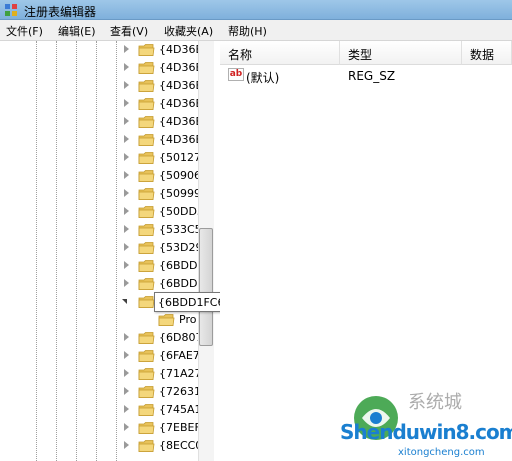 This screenshot has height=461, width=512. I want to click on watermark-main-text: Shenduwin8.com, so click(426, 432).